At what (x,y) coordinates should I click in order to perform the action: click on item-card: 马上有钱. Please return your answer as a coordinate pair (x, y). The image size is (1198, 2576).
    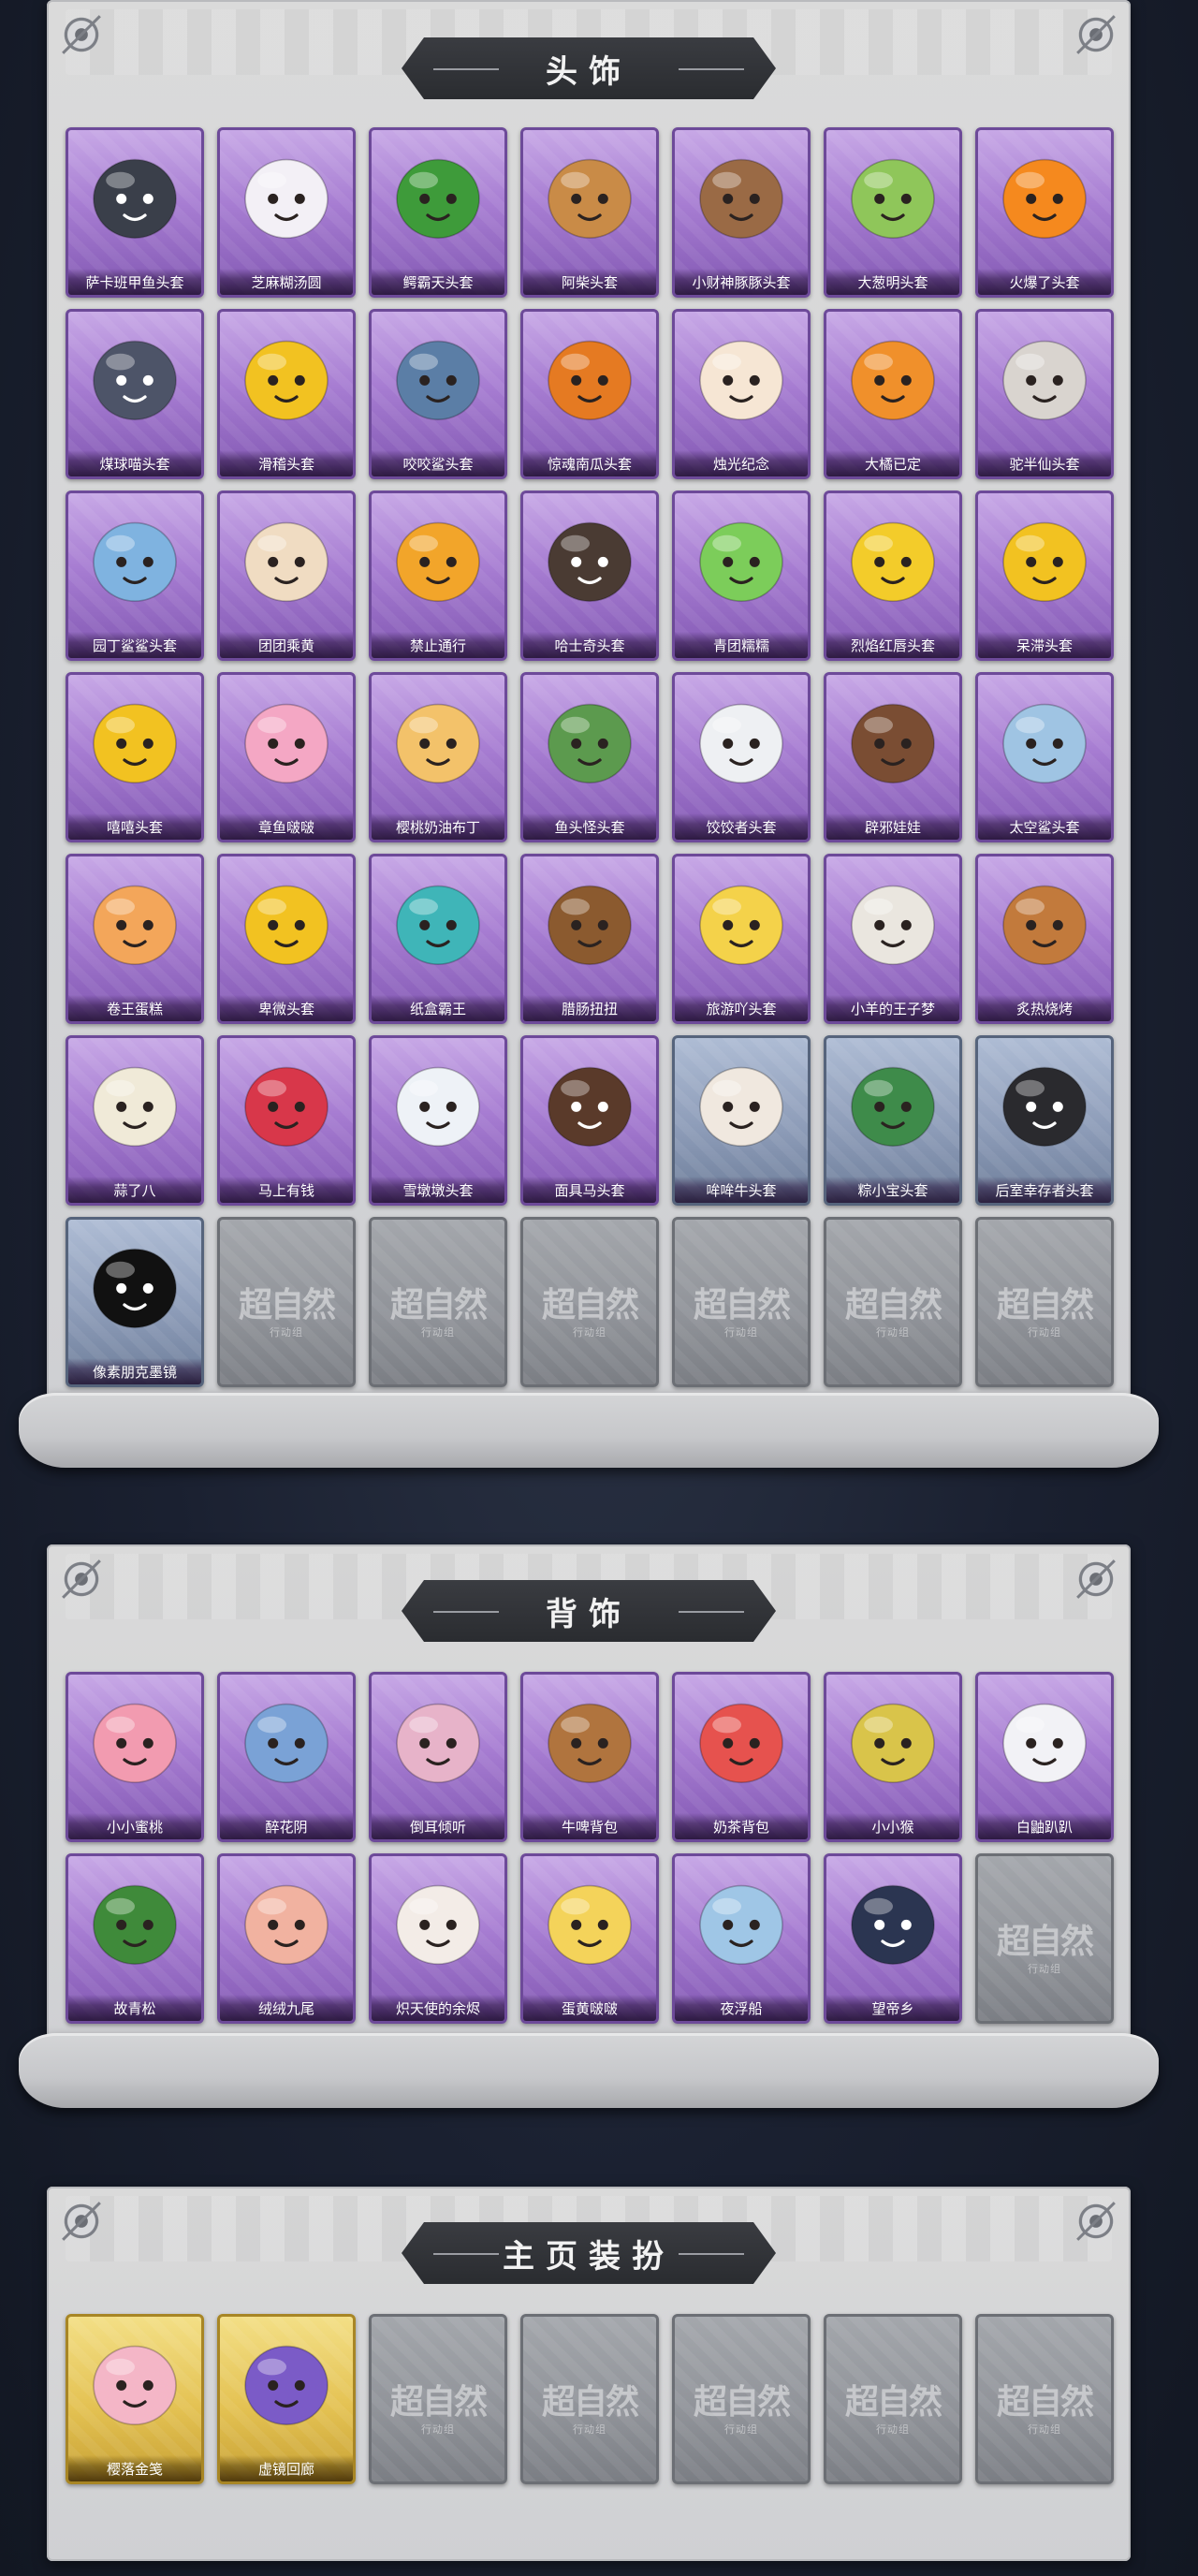
    Looking at the image, I should click on (286, 1120).